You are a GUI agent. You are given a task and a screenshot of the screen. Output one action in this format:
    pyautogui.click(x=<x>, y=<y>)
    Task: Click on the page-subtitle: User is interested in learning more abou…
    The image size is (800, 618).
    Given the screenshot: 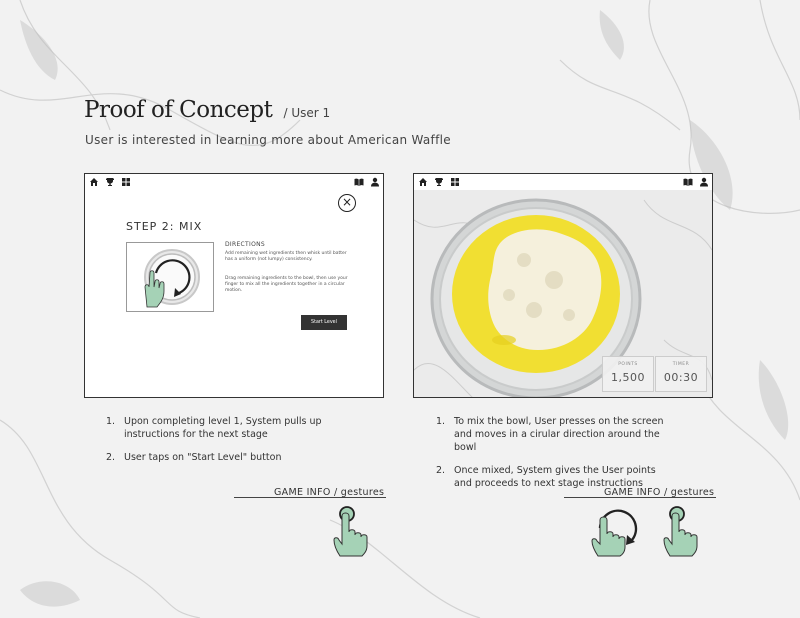 What is the action you would take?
    pyautogui.click(x=268, y=140)
    